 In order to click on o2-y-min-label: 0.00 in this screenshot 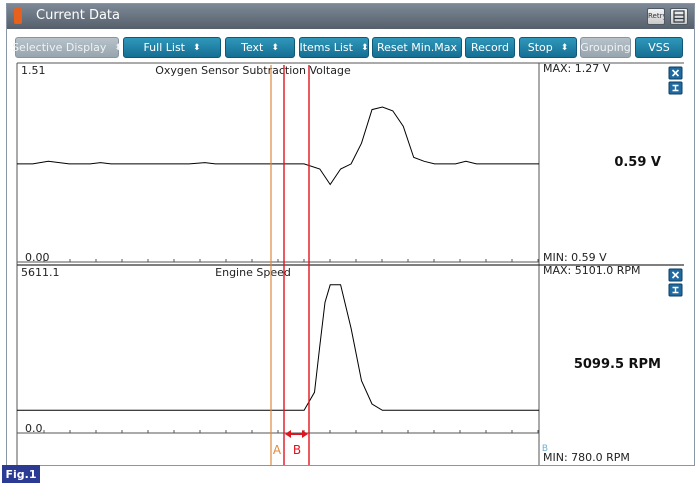, I will do `click(37, 257)`.